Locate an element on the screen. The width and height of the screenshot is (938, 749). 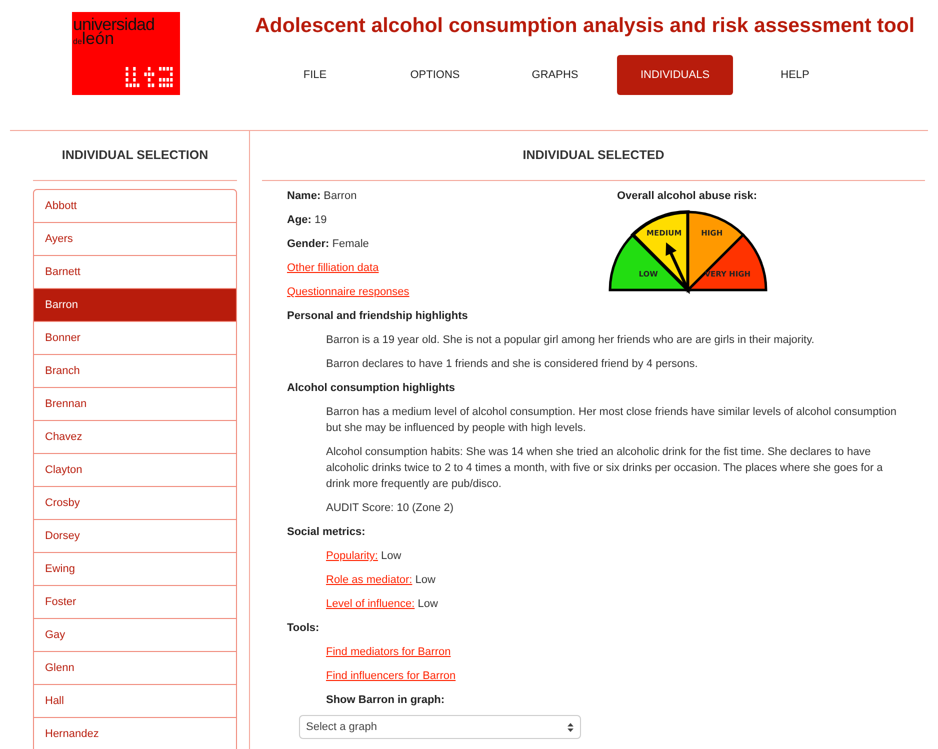
field-text: Age: 19 is located at coordinates (307, 220).